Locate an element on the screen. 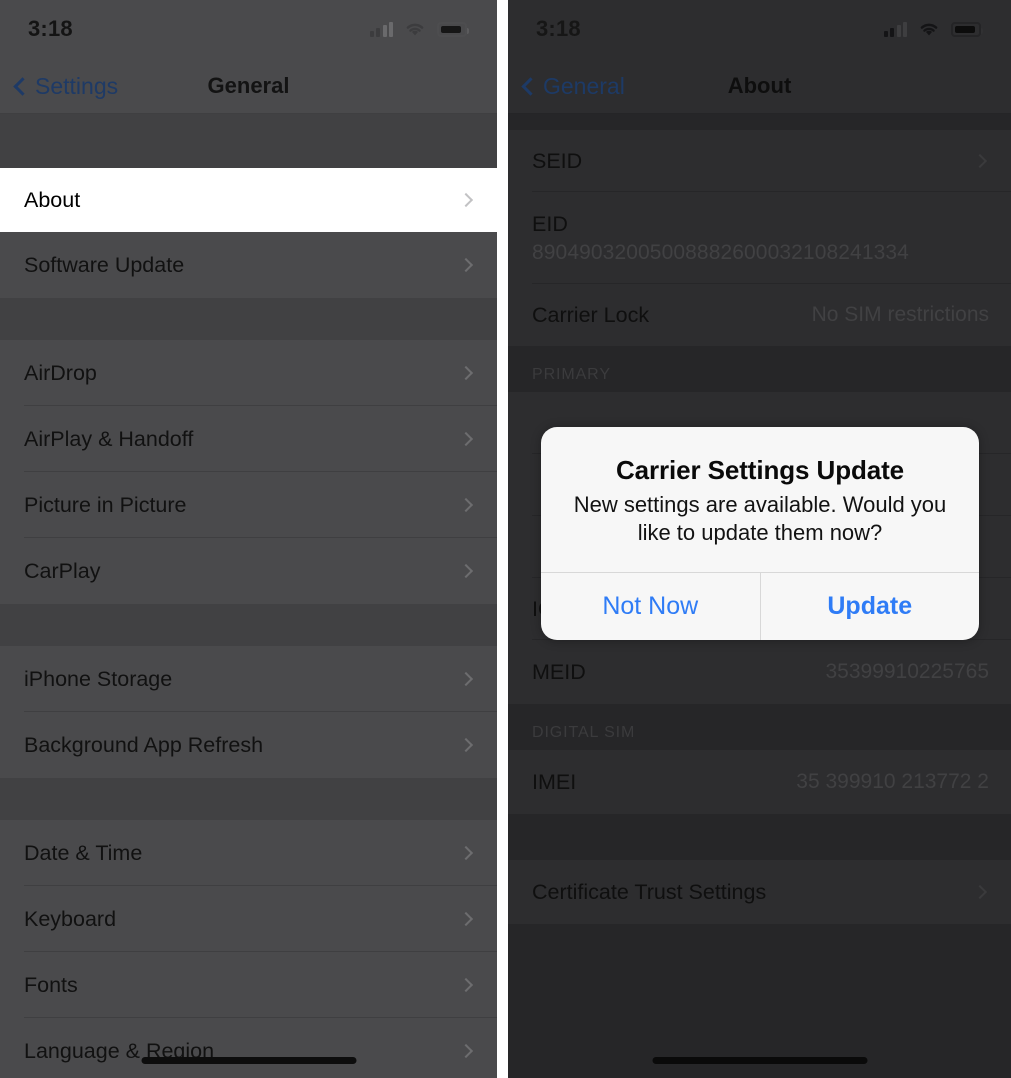  sidebar-item-airdrop: AirDrop is located at coordinates (248, 373).